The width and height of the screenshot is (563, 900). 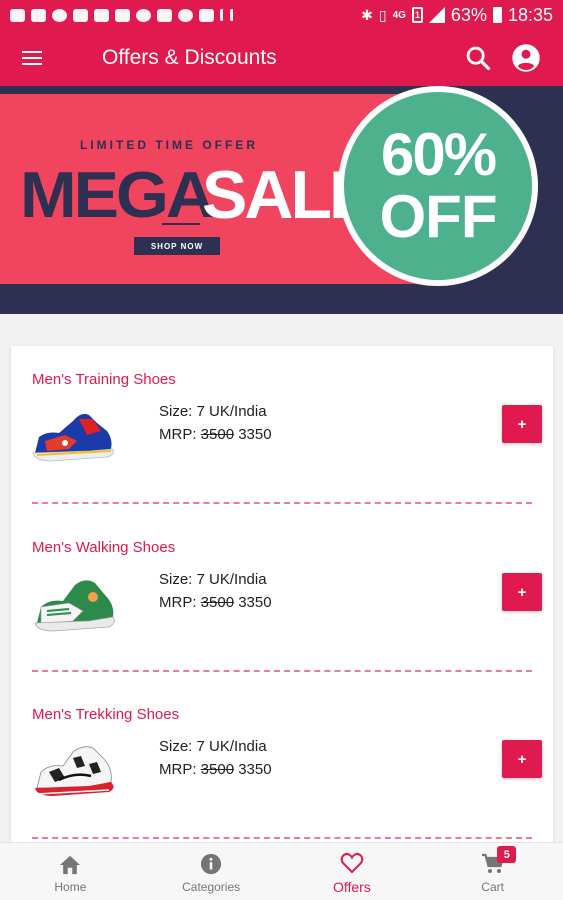 What do you see at coordinates (38, 15) in the screenshot?
I see `youtube-icon` at bounding box center [38, 15].